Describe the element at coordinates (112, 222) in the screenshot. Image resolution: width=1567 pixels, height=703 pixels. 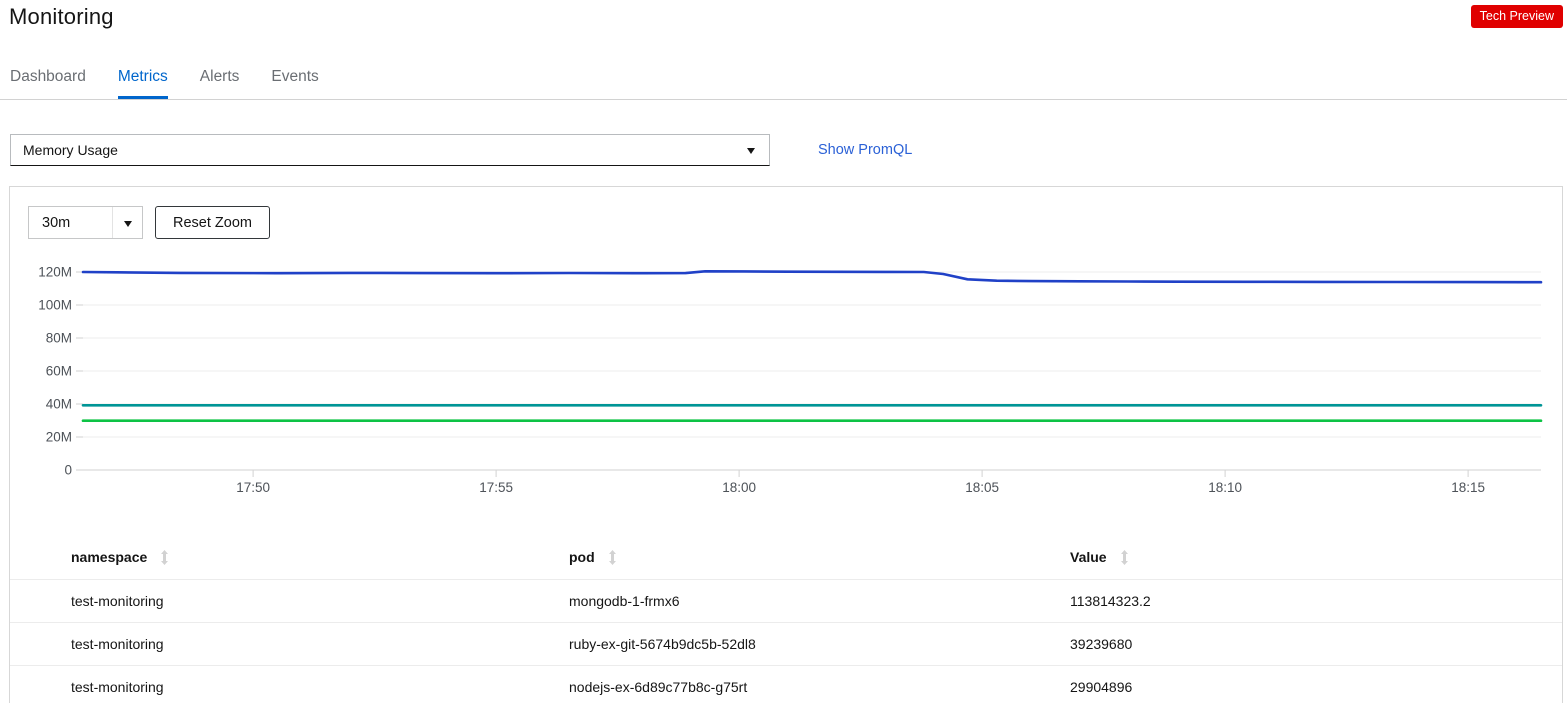
I see `select-divider` at that location.